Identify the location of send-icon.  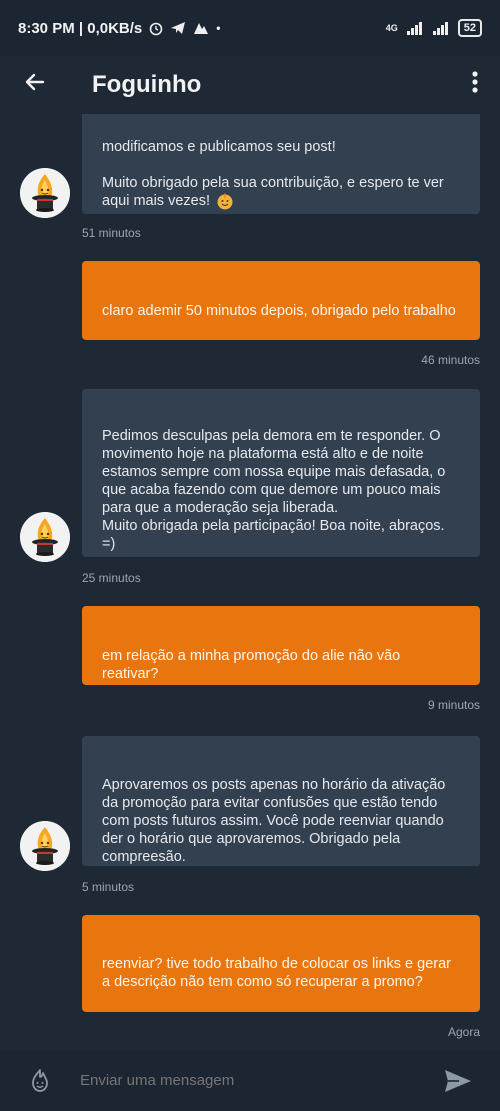
(458, 1080).